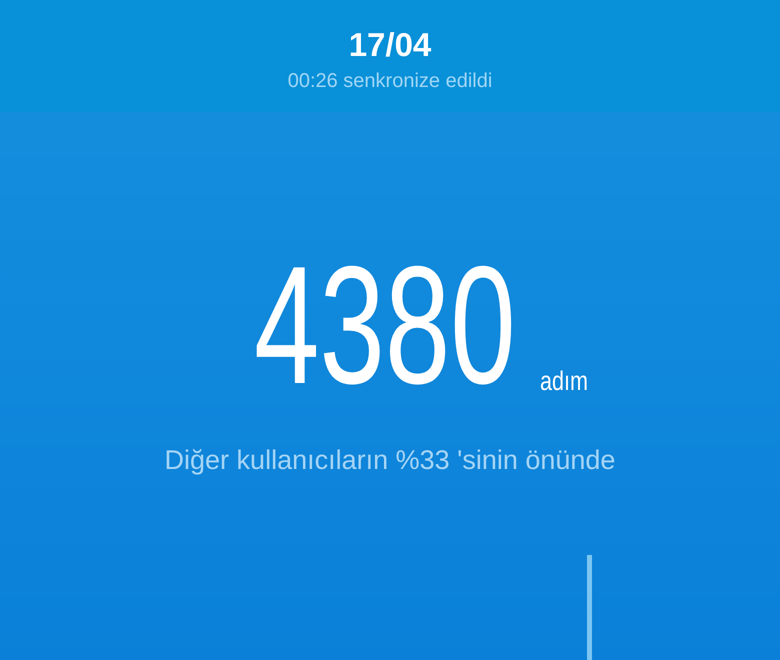 The image size is (780, 660). Describe the element at coordinates (385, 325) in the screenshot. I see `step-count: 4380` at that location.